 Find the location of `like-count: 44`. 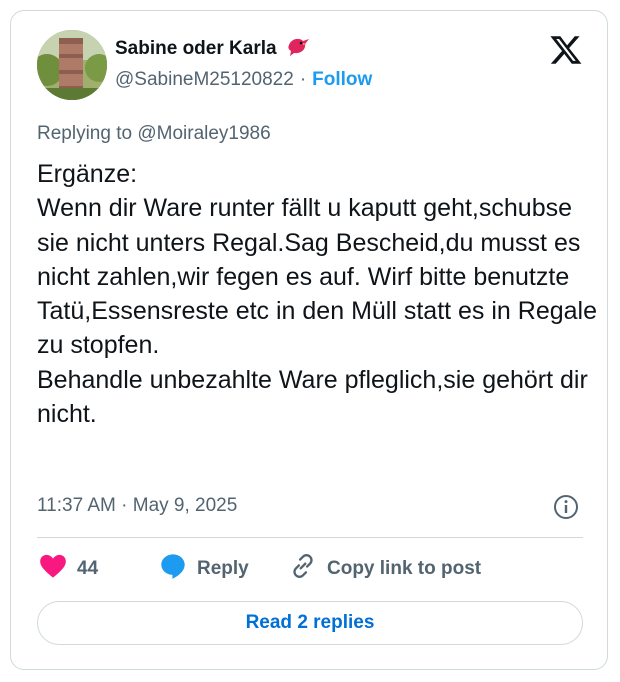

like-count: 44 is located at coordinates (88, 568).